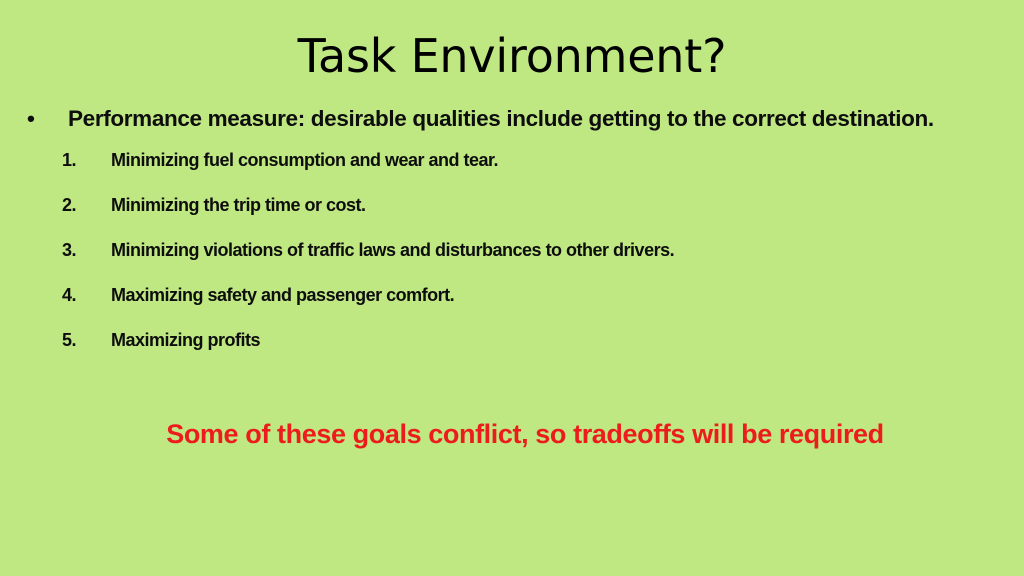  Describe the element at coordinates (69, 160) in the screenshot. I see `list-item-marker: 1.` at that location.